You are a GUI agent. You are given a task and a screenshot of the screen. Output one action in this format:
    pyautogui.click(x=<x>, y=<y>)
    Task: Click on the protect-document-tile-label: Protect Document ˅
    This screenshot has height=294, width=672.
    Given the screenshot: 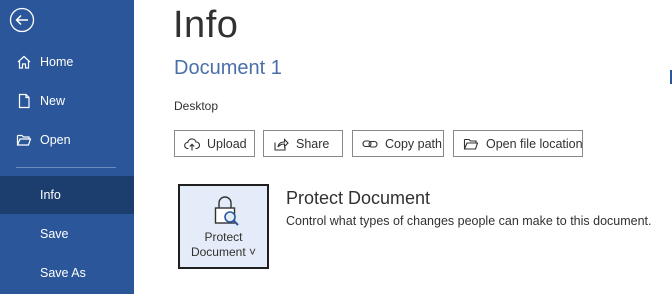 What is the action you would take?
    pyautogui.click(x=223, y=245)
    